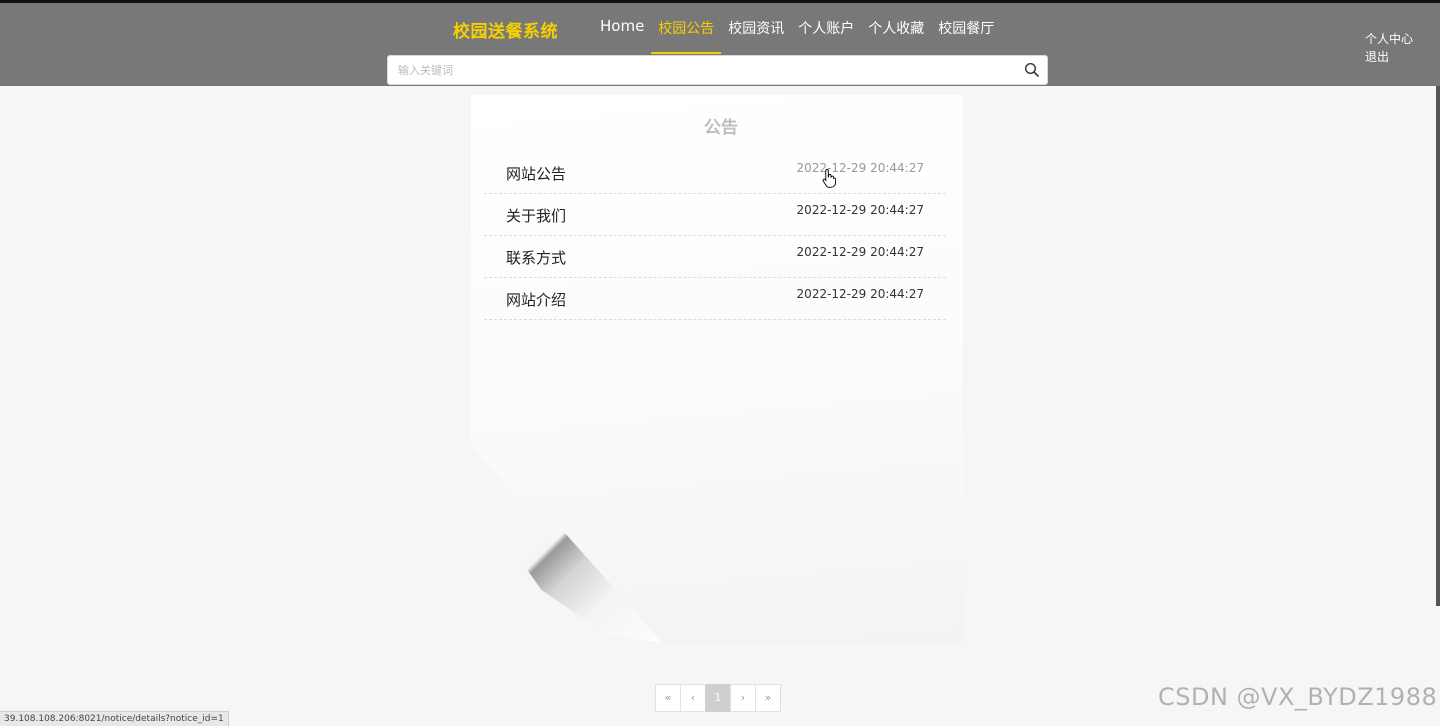  I want to click on nav-personal-account: 个人账户, so click(826, 28).